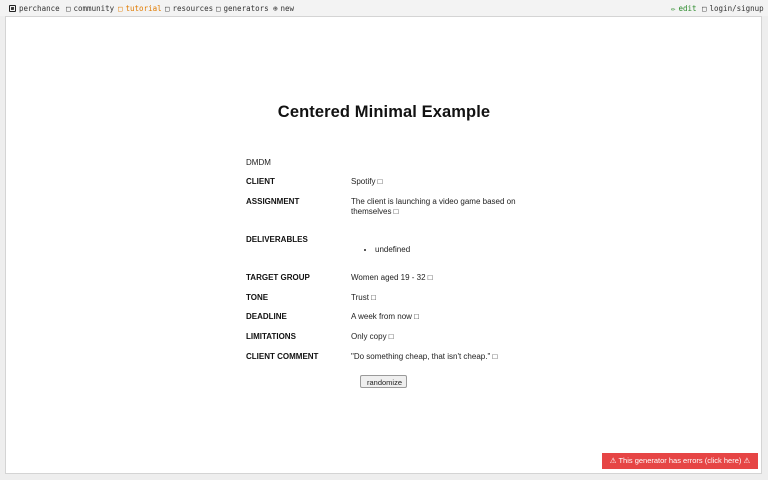 Image resolution: width=768 pixels, height=480 pixels. What do you see at coordinates (385, 316) in the screenshot?
I see `row-value: A week from now □` at bounding box center [385, 316].